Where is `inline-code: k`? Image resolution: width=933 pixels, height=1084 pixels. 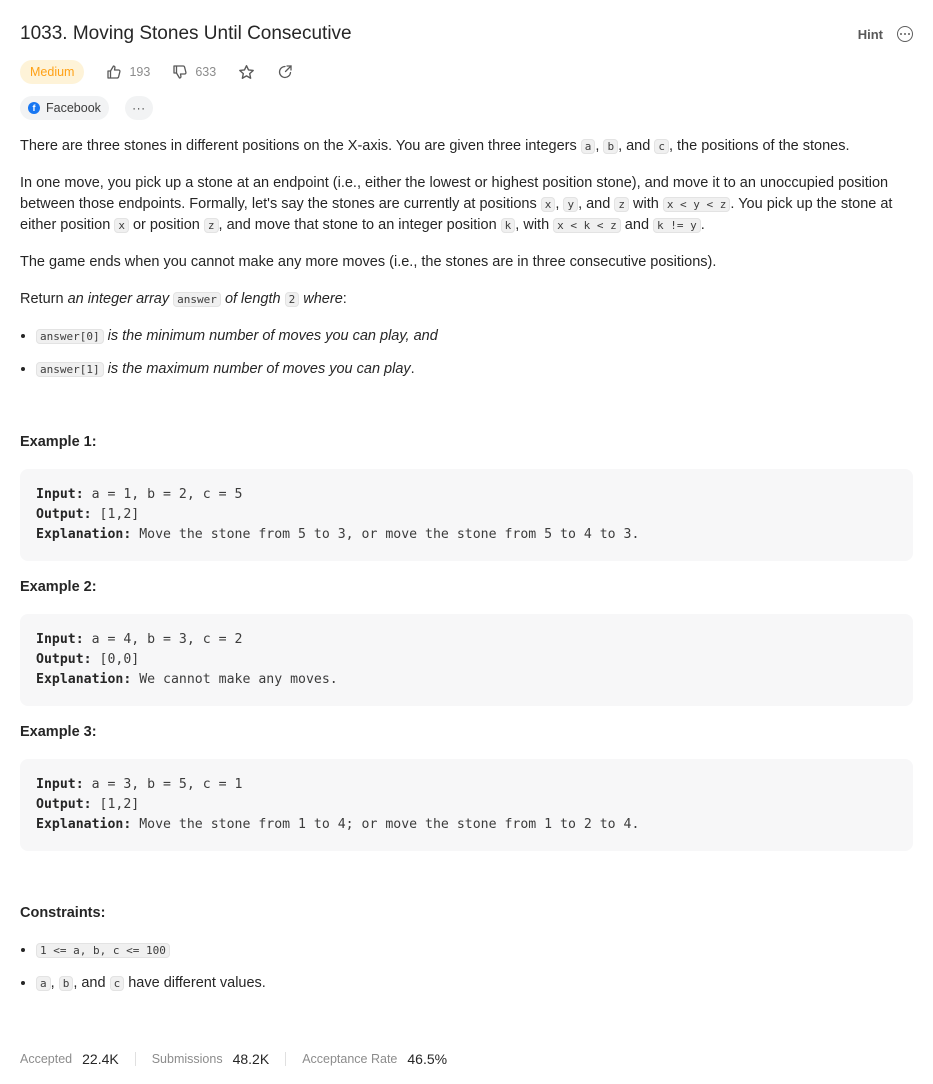 inline-code: k is located at coordinates (508, 225).